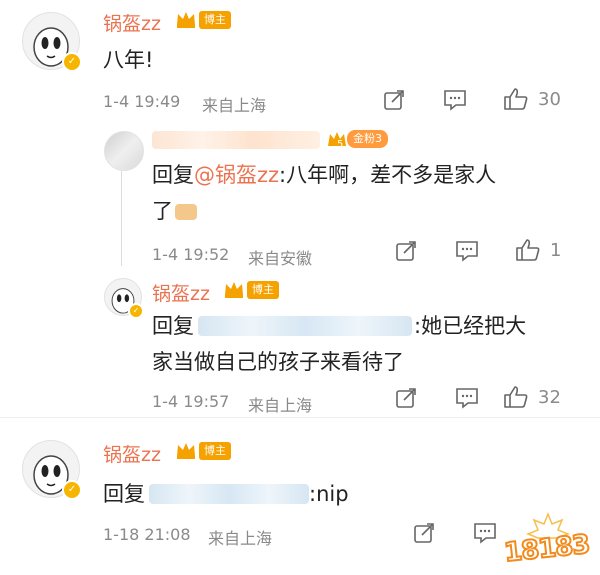  What do you see at coordinates (142, 101) in the screenshot?
I see `comment-time: 1-4 19:49` at bounding box center [142, 101].